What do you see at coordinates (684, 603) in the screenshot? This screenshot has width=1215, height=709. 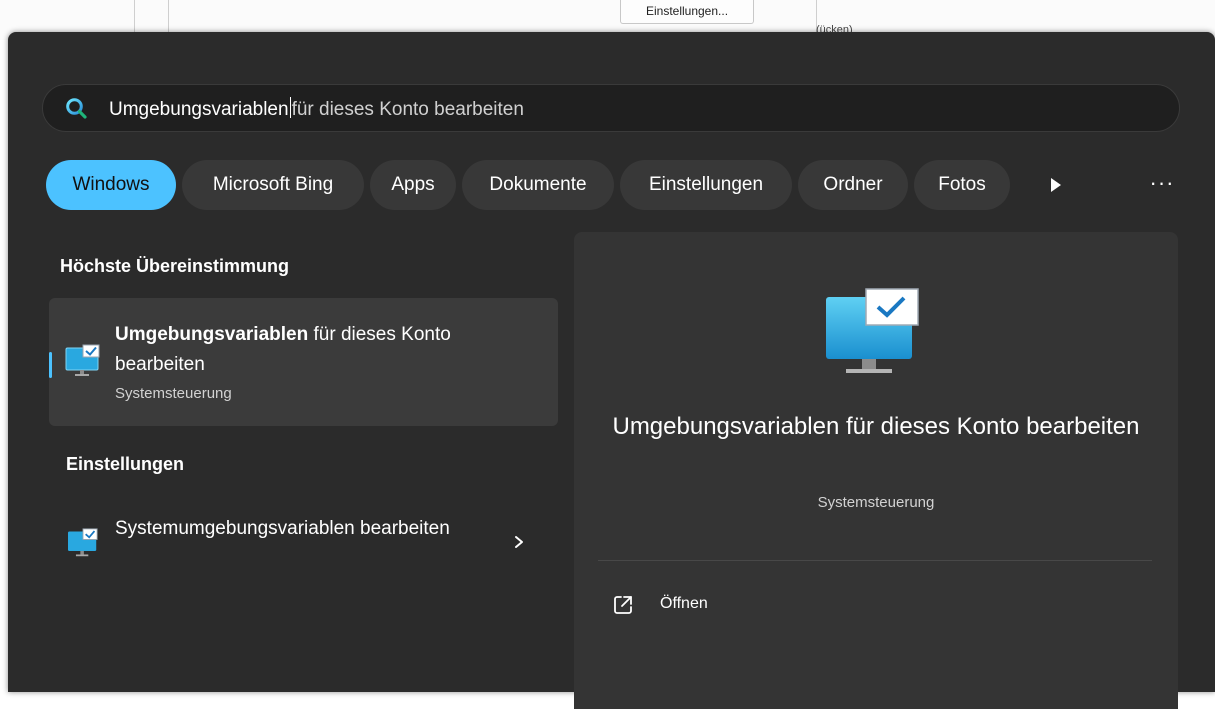 I see `open-action-label: Öffnen` at bounding box center [684, 603].